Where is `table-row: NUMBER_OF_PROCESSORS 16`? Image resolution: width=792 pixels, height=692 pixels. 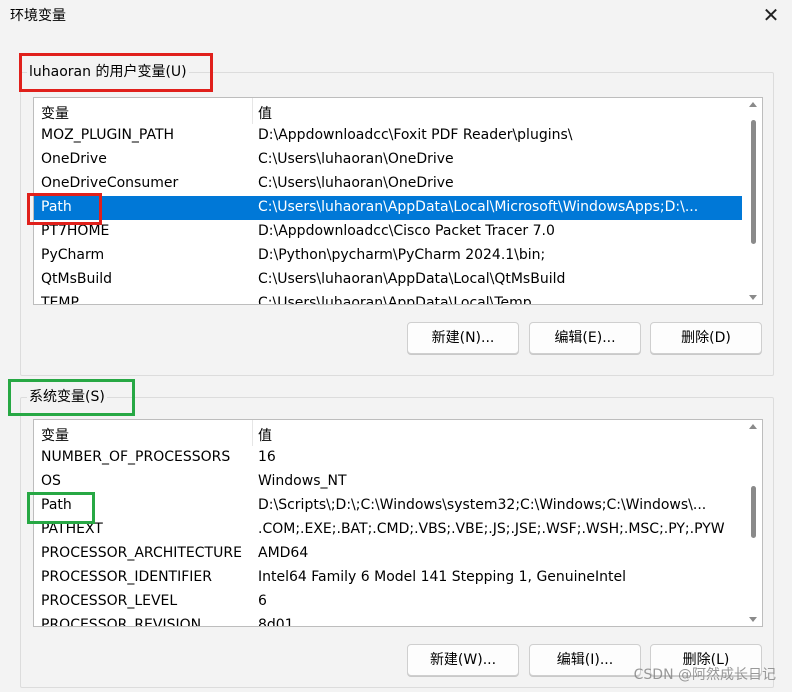 table-row: NUMBER_OF_PROCESSORS 16 is located at coordinates (388, 458).